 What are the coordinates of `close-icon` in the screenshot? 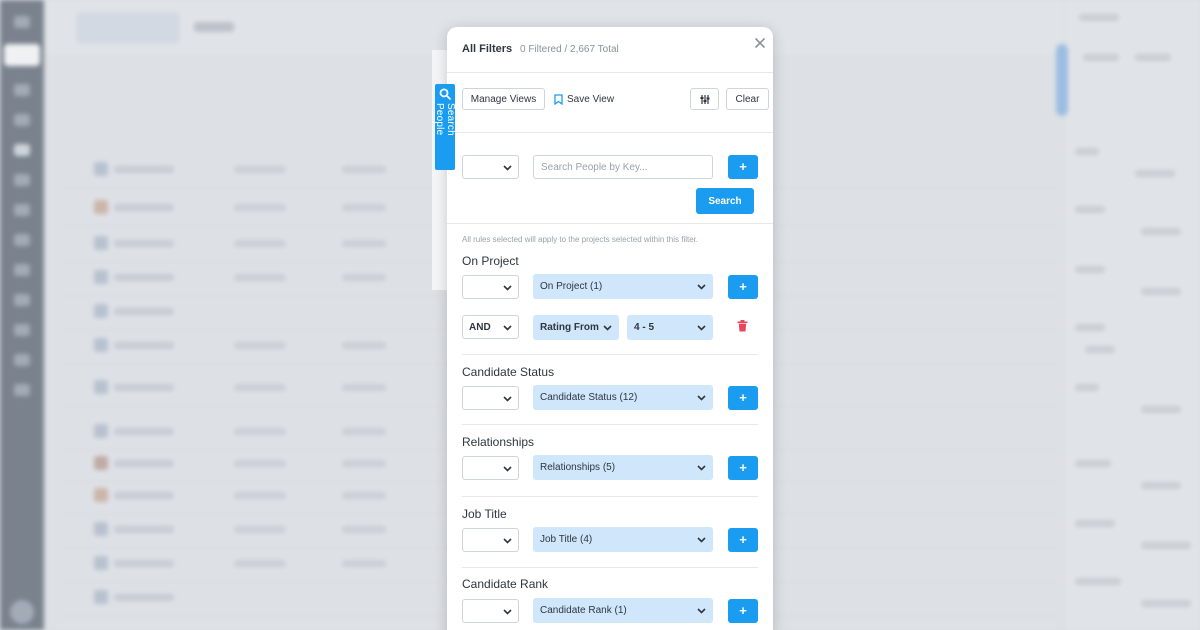 It's located at (760, 43).